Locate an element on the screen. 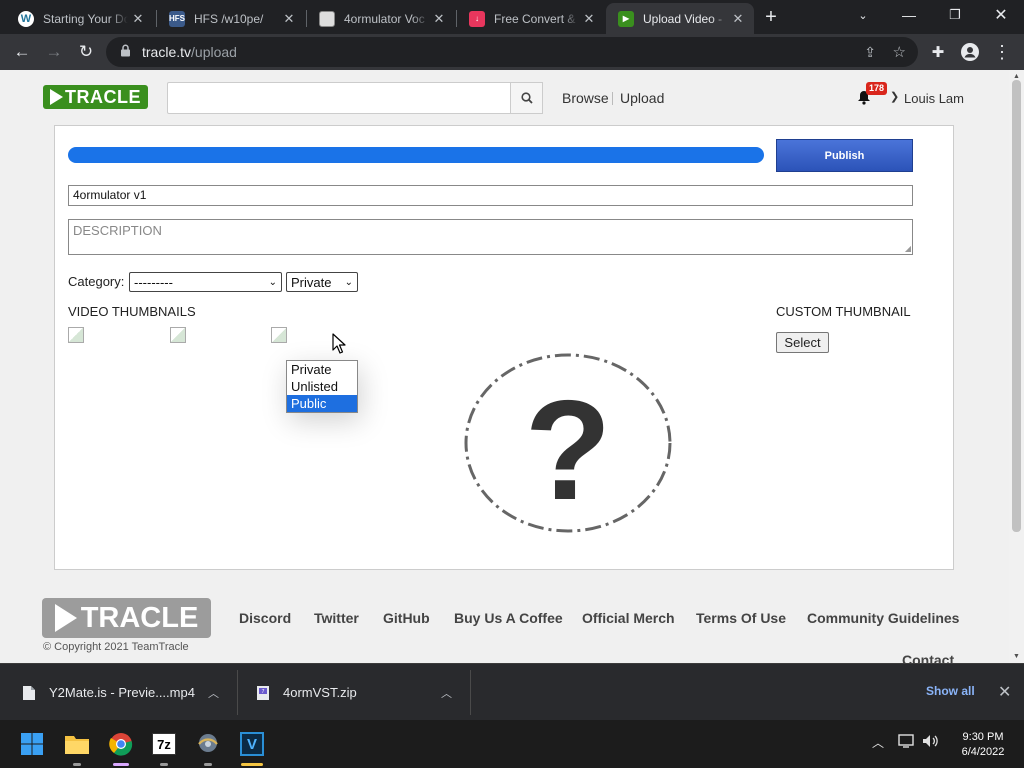 This screenshot has height=768, width=1024. nav-divider is located at coordinates (612, 98).